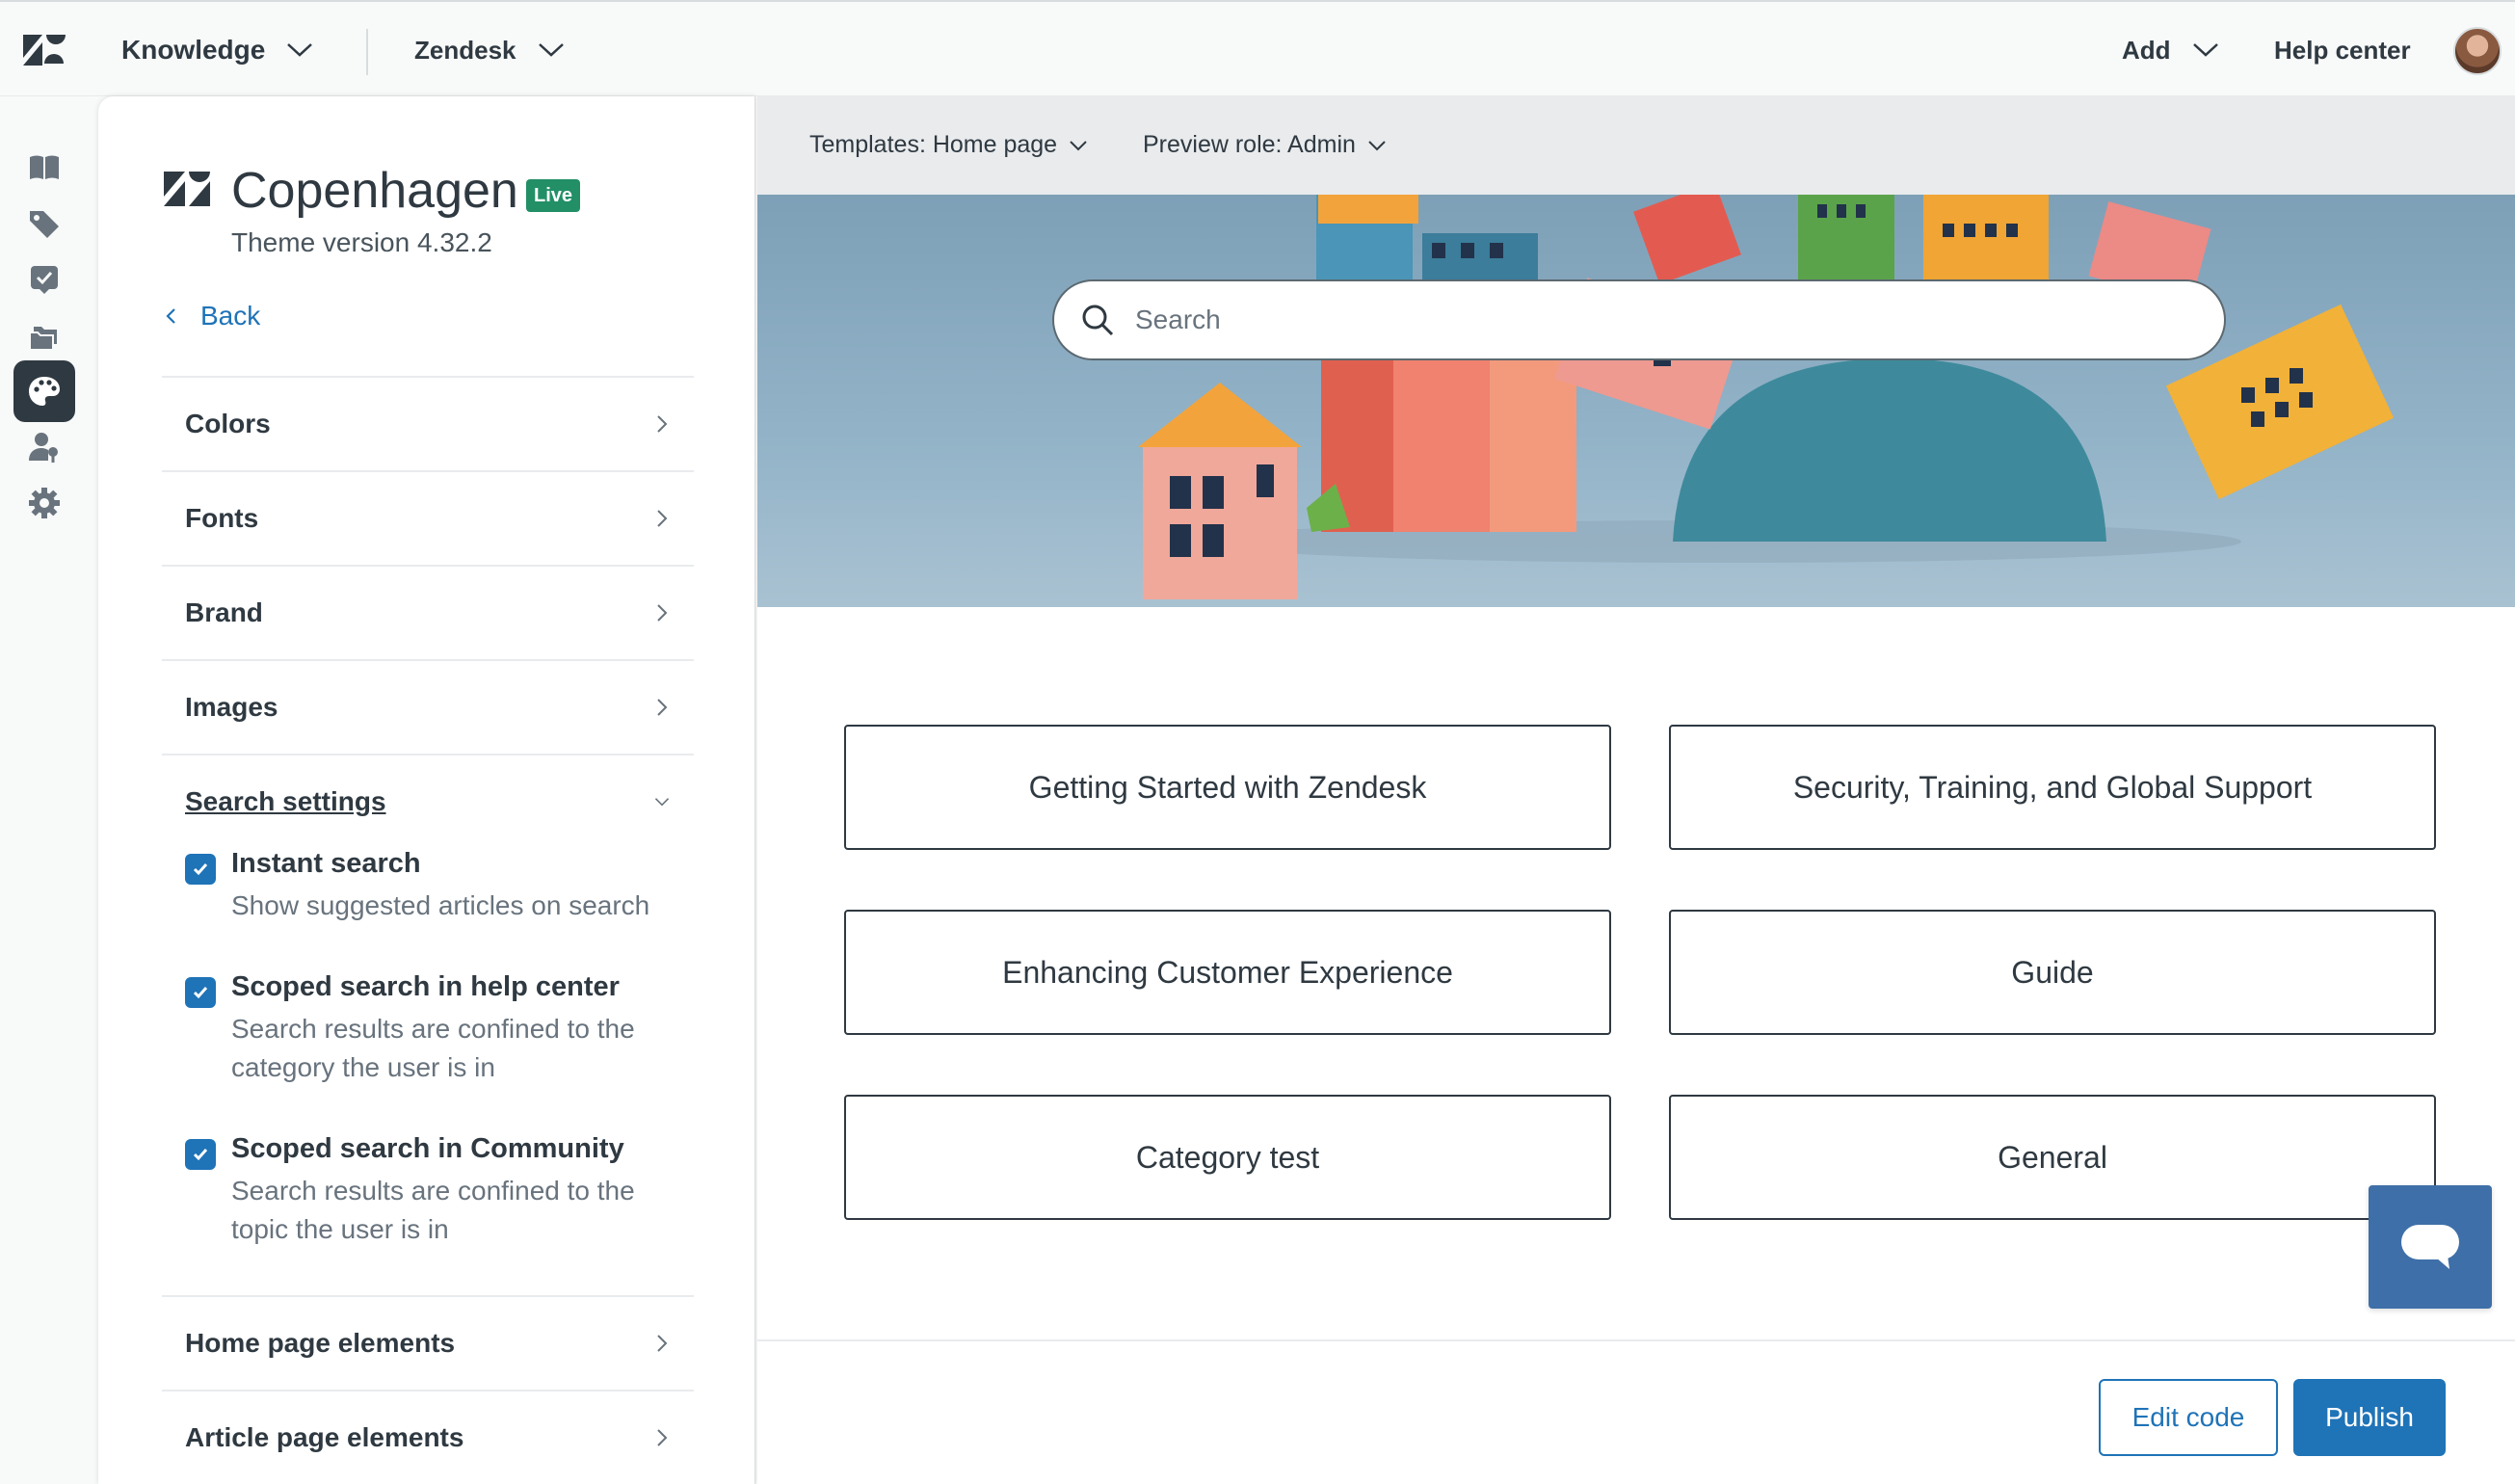 This screenshot has width=2515, height=1484. What do you see at coordinates (44, 168) in the screenshot?
I see `book-icon` at bounding box center [44, 168].